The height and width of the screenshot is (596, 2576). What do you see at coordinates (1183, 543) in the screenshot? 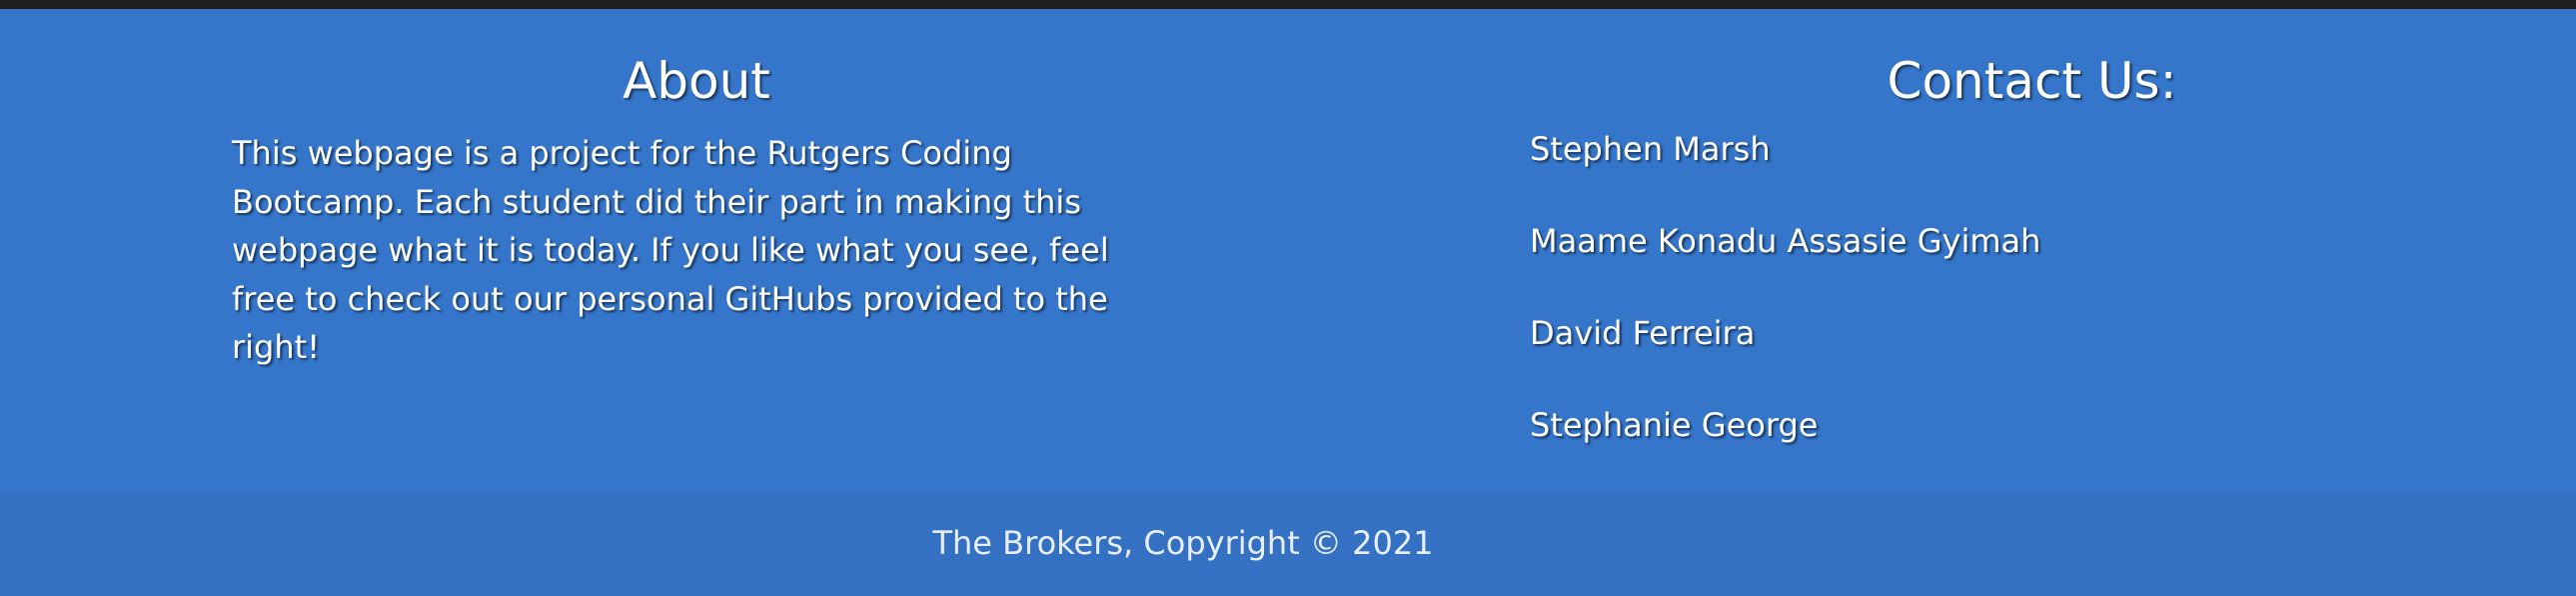
I see `copyright-text: The Brokers, Copyright © 2021` at bounding box center [1183, 543].